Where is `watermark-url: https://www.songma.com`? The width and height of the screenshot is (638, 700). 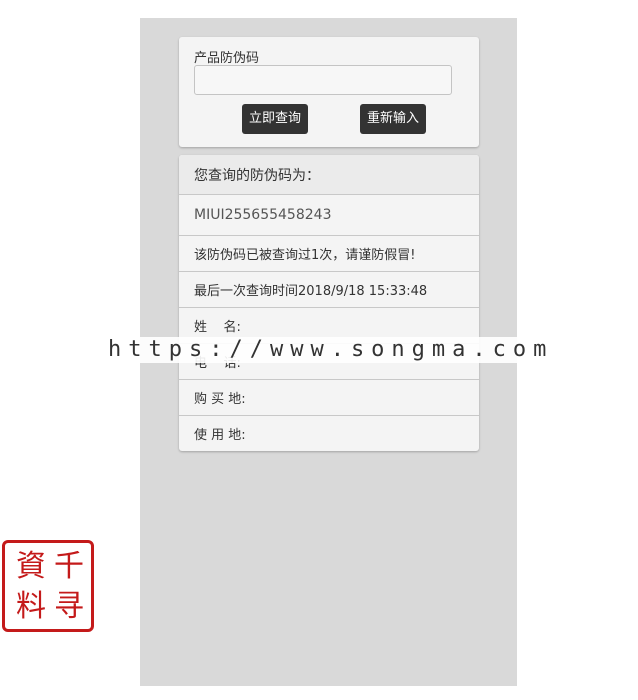
watermark-url: https://www.songma.com is located at coordinates (318, 350).